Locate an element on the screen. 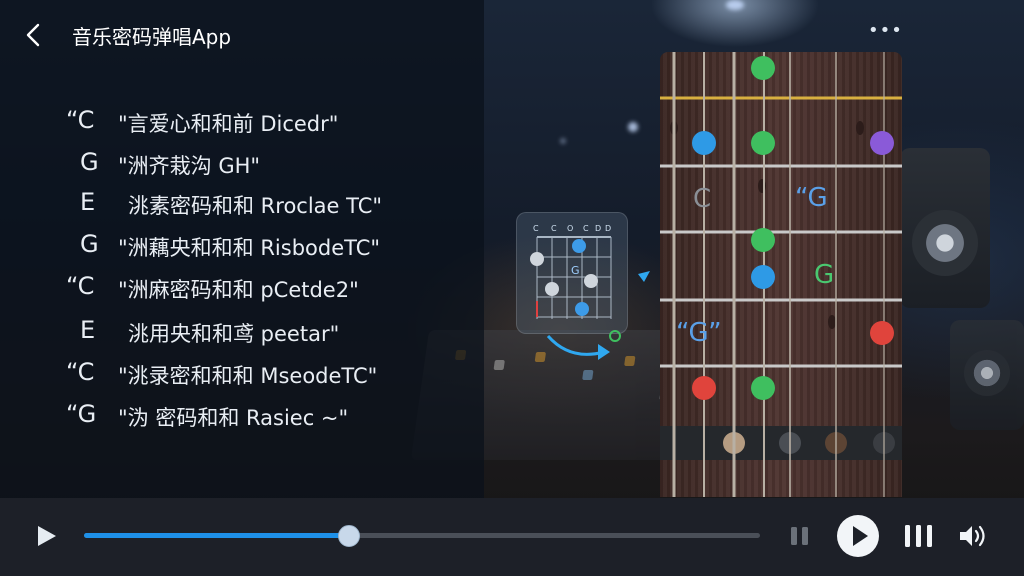 This screenshot has width=1024, height=576. chord-row: G "洲藕央和和和 RisbodeTC" is located at coordinates (235, 246).